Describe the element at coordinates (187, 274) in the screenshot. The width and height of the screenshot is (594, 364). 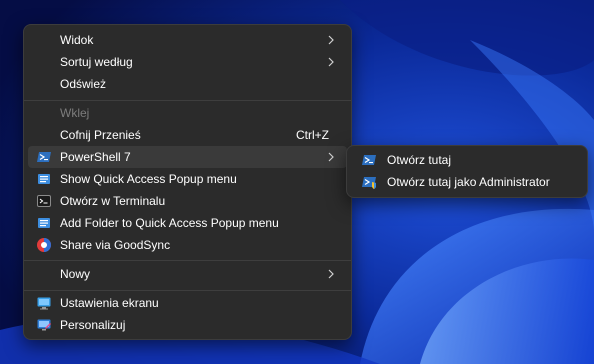
I see `menu-item-nowy: Nowy` at that location.